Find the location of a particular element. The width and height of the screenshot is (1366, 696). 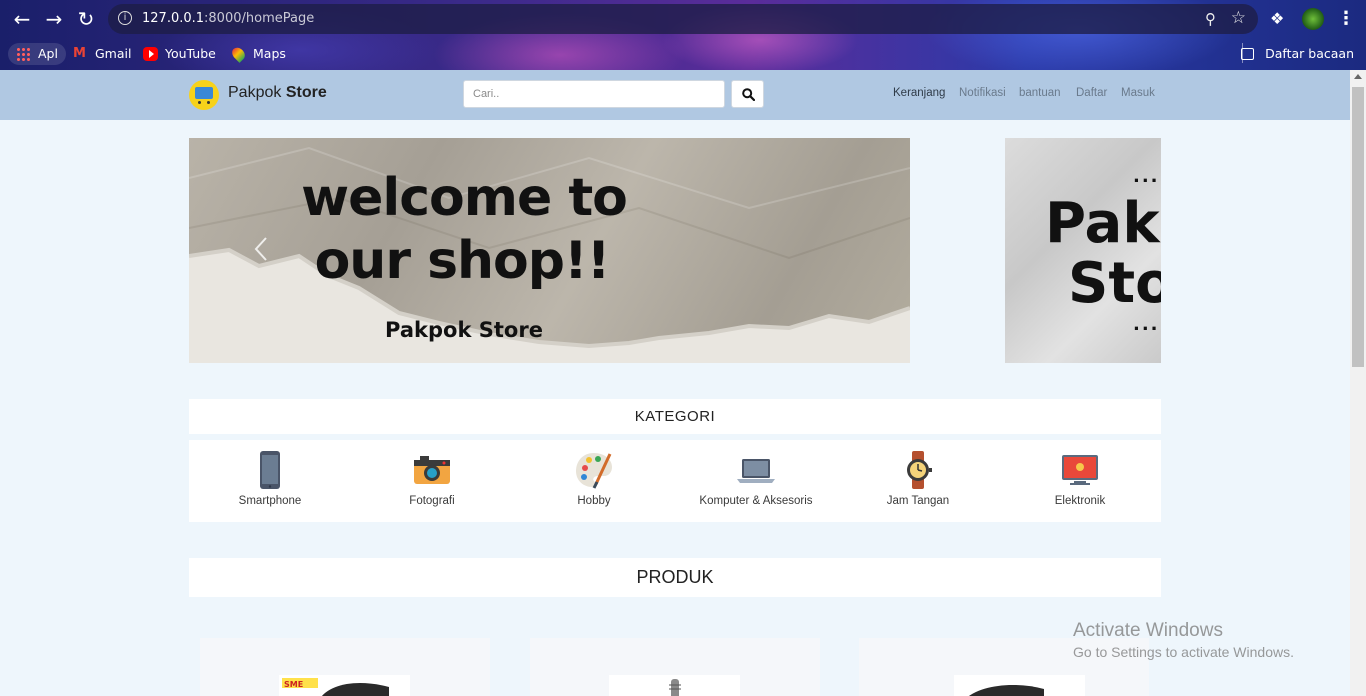

category-smartphone: Smartphone is located at coordinates (270, 481).